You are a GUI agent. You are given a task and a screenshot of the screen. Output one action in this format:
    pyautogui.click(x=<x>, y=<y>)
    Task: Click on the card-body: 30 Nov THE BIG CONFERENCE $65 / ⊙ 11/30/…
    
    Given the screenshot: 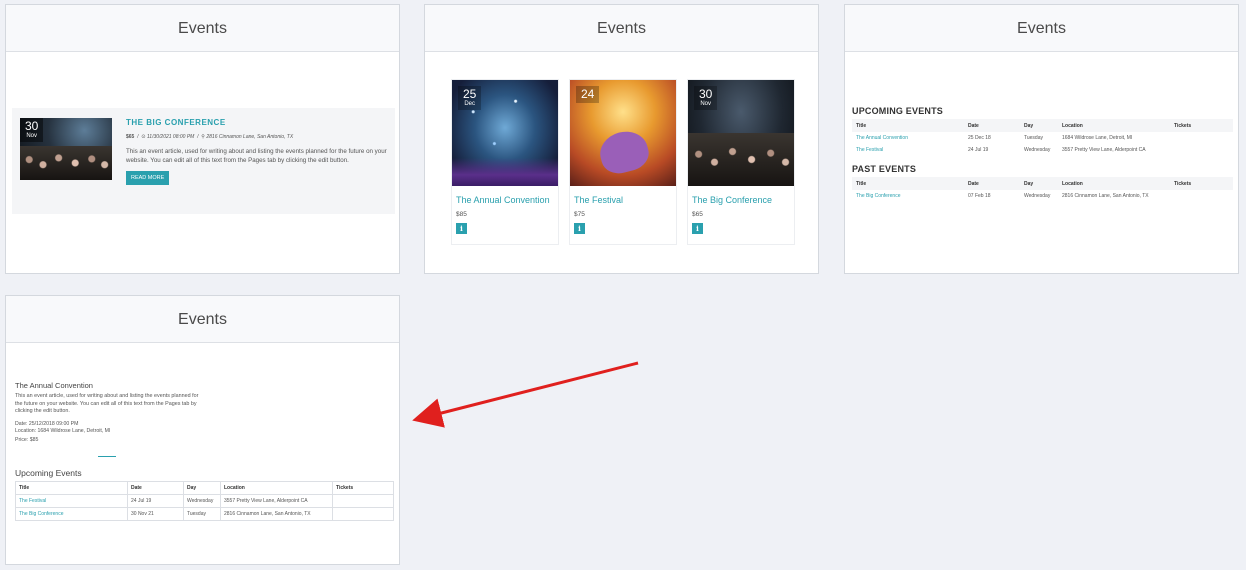 What is the action you would take?
    pyautogui.click(x=202, y=162)
    